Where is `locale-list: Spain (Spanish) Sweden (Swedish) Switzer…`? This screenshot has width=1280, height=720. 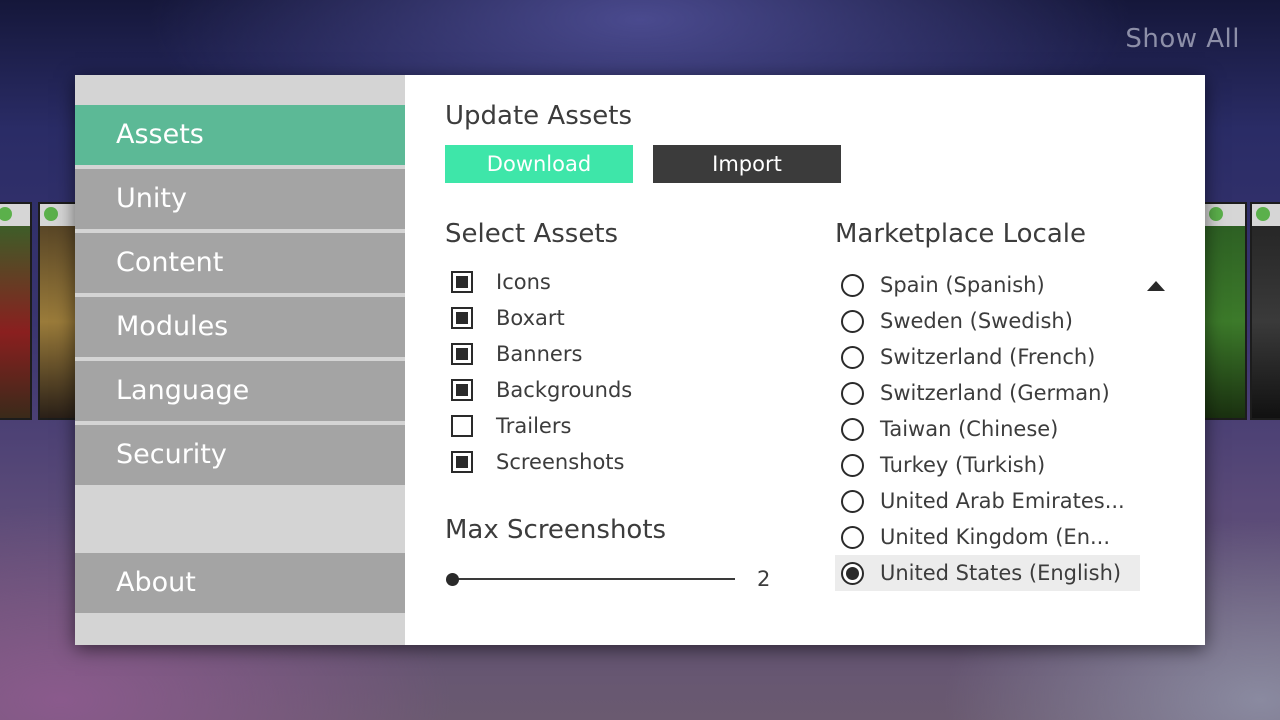
locale-list: Spain (Spanish) Sweden (Swedish) Switzer… is located at coordinates (1005, 432).